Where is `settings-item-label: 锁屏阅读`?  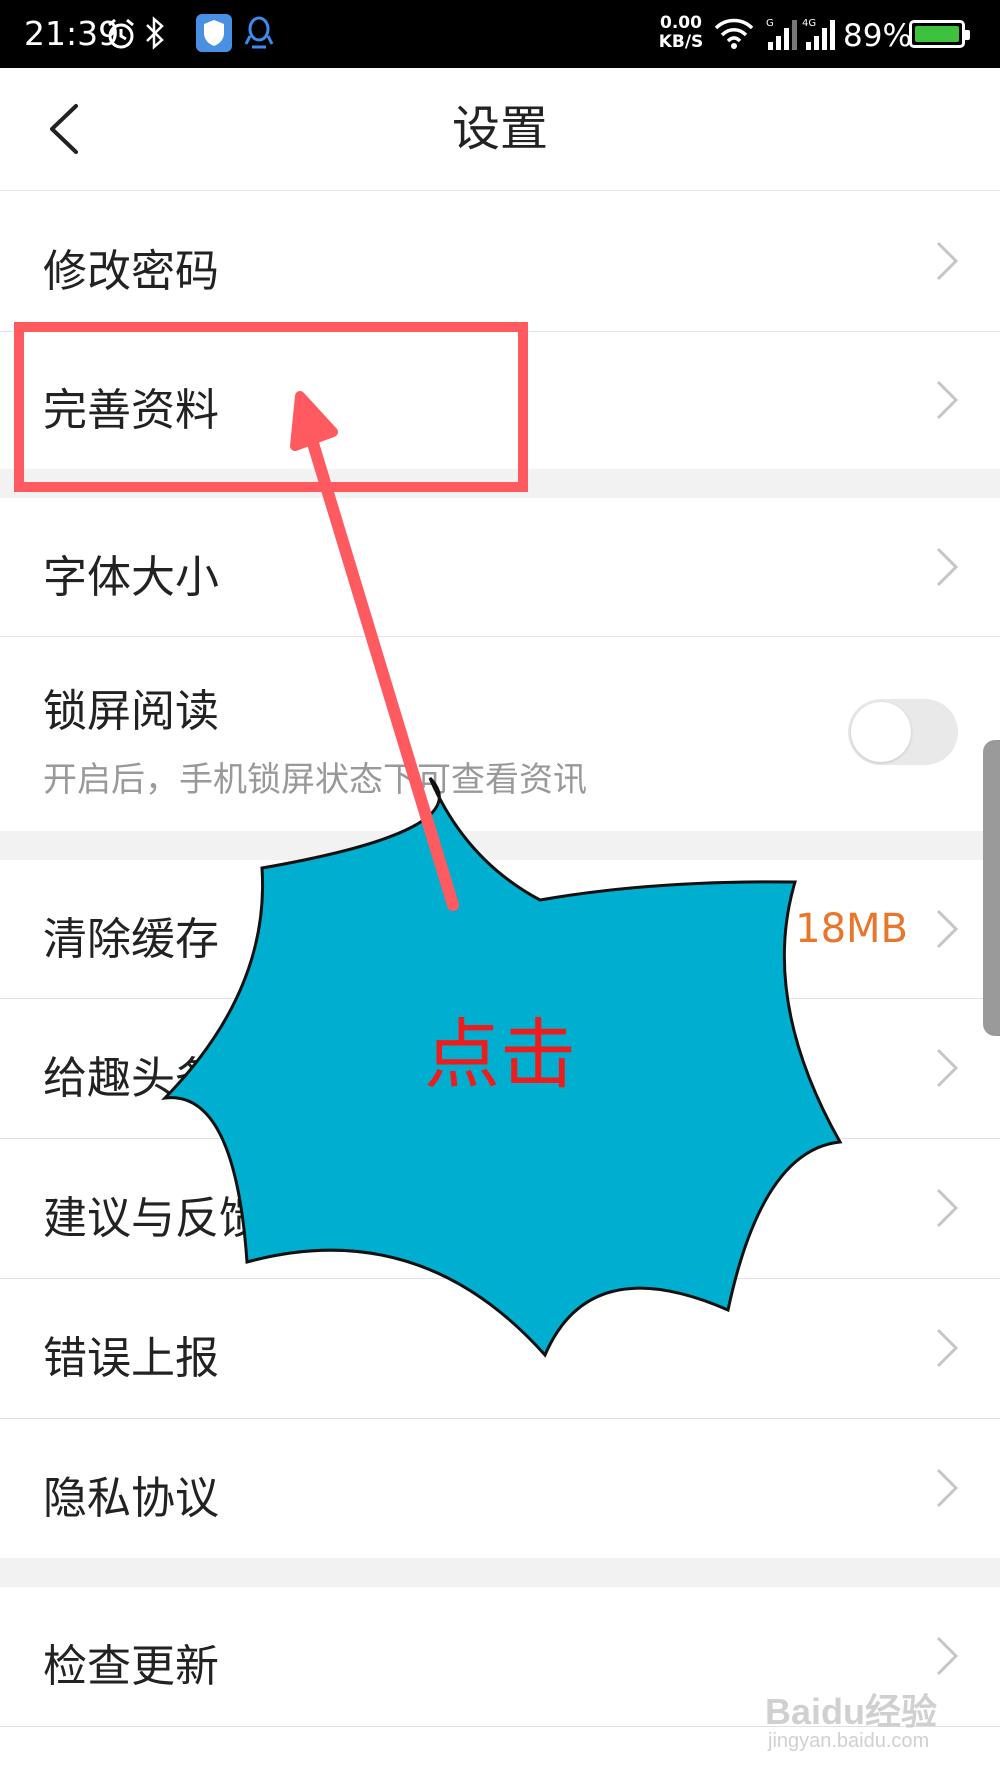 settings-item-label: 锁屏阅读 is located at coordinates (131, 711).